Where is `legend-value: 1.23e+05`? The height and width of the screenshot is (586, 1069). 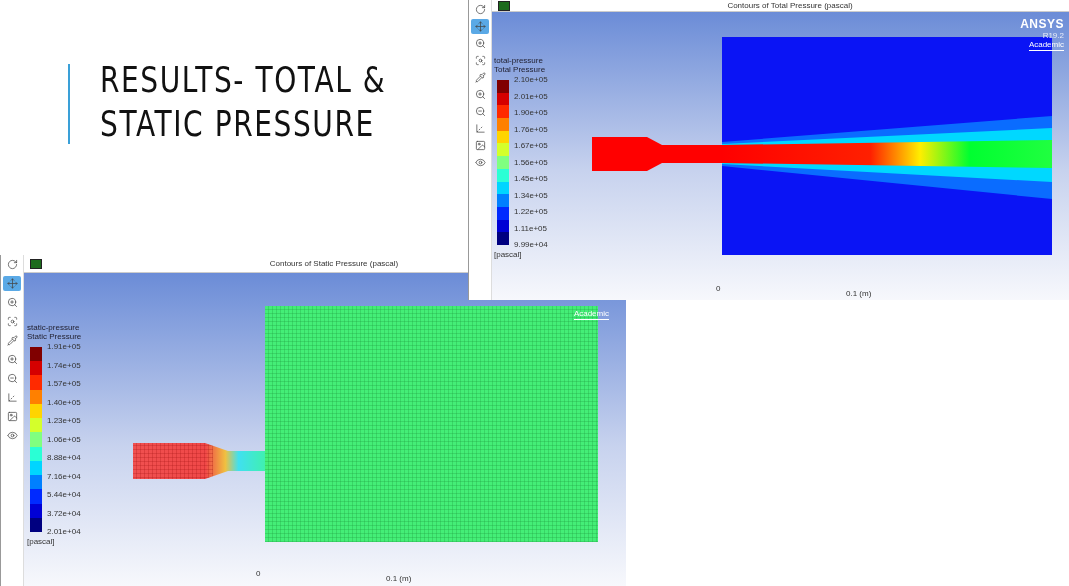
legend-value: 1.23e+05 is located at coordinates (64, 421).